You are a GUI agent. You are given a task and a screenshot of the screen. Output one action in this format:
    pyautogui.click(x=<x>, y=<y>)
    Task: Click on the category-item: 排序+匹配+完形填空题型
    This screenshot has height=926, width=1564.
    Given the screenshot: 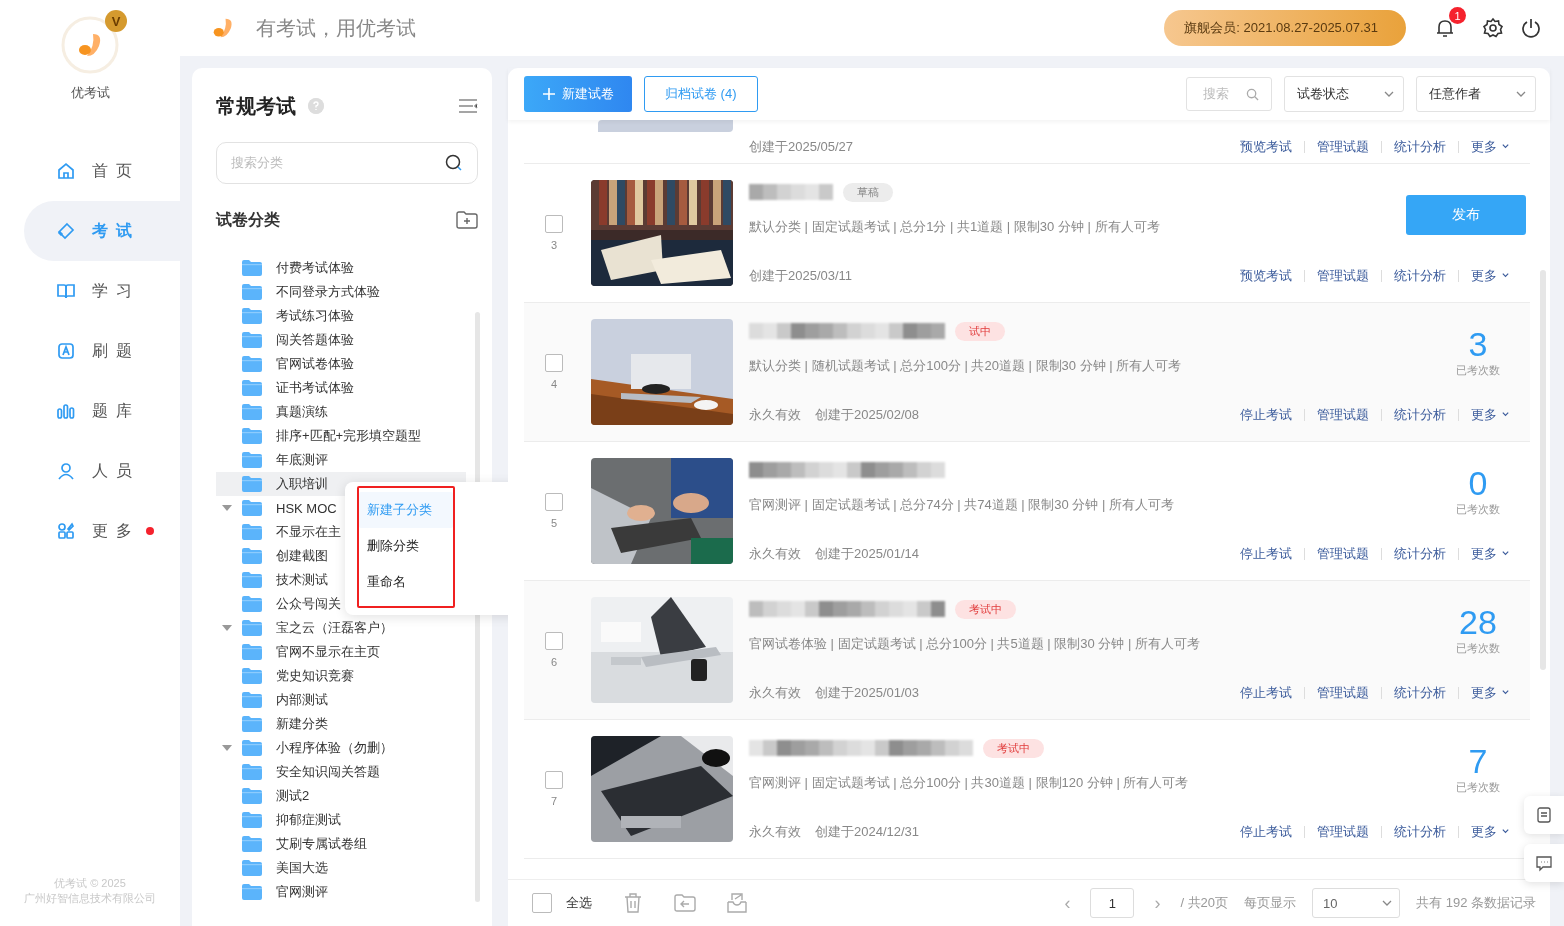 What is the action you would take?
    pyautogui.click(x=341, y=436)
    